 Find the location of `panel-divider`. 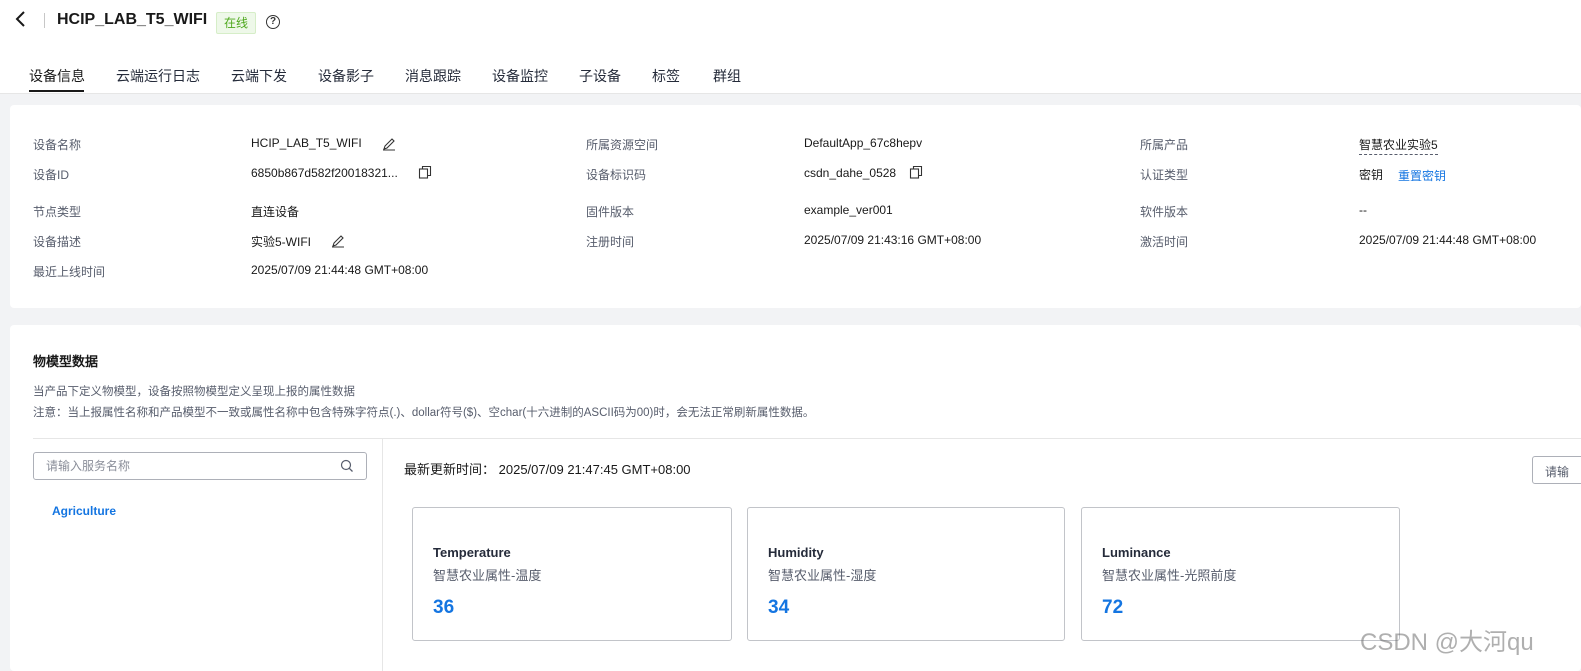

panel-divider is located at coordinates (382, 555).